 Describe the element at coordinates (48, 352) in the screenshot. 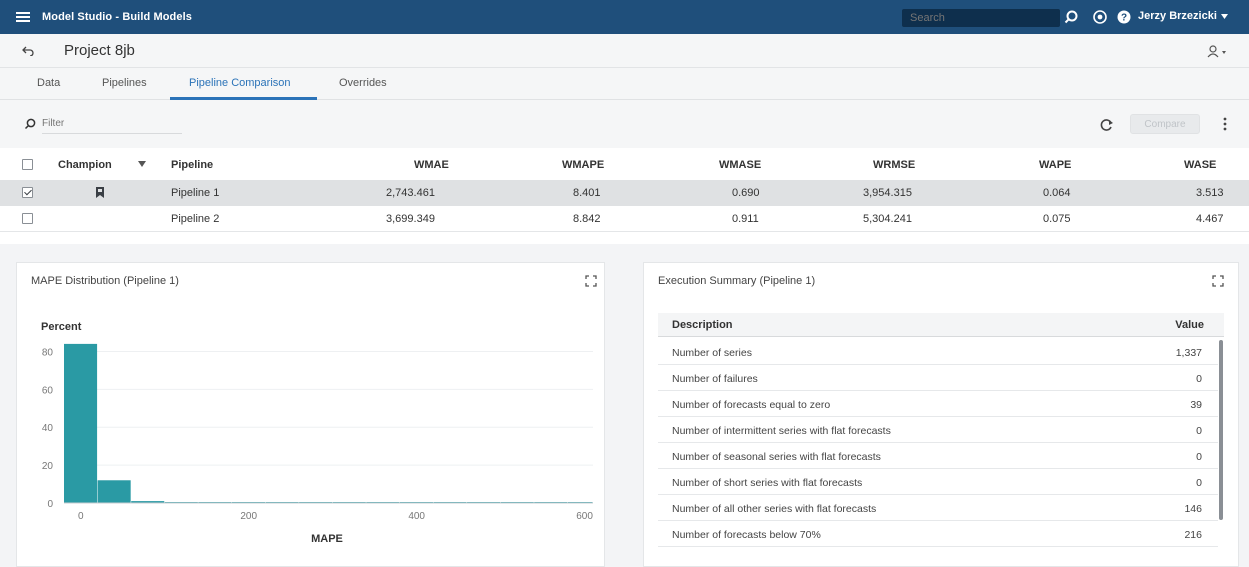

I see `y-tick-label: 80` at that location.